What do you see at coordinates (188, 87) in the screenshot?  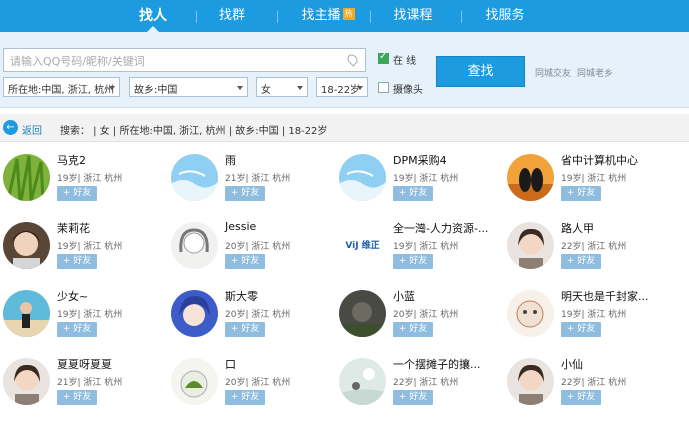 I see `hometown-select: 故乡:中国` at bounding box center [188, 87].